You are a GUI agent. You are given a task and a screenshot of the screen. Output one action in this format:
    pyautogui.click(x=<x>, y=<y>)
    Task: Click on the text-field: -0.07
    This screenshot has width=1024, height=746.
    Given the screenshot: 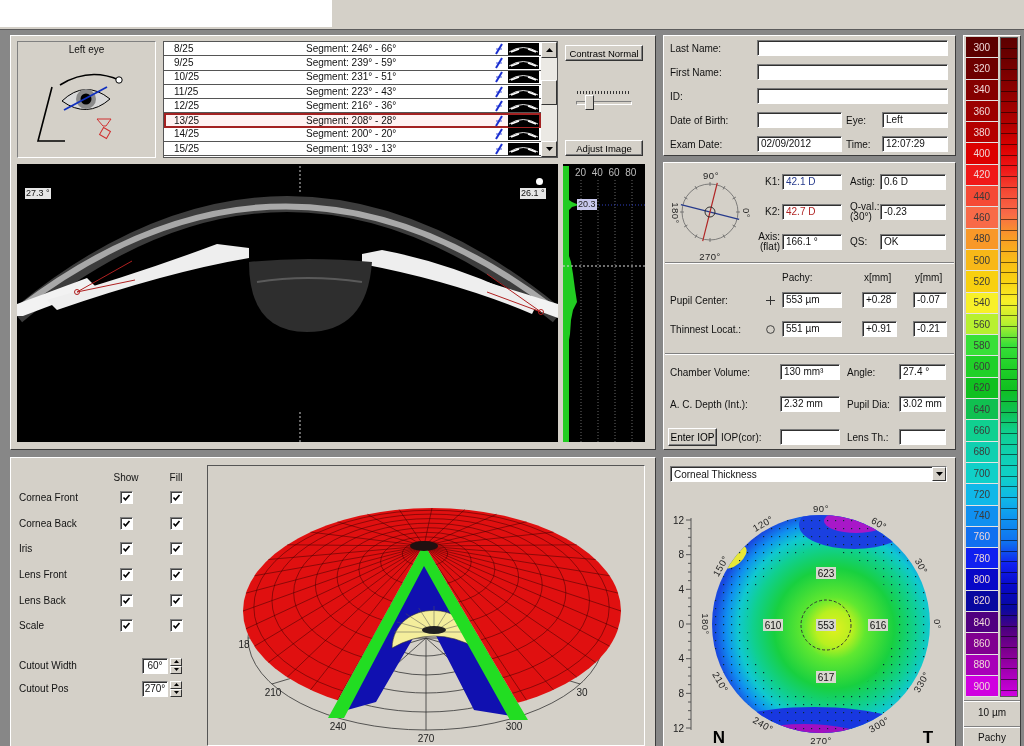 What is the action you would take?
    pyautogui.click(x=930, y=300)
    